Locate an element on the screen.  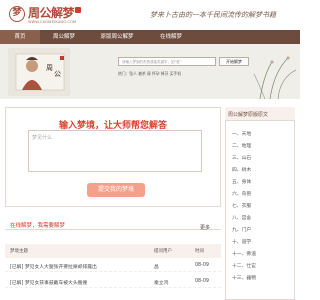
online-table-header is located at coordinates (113, 251).